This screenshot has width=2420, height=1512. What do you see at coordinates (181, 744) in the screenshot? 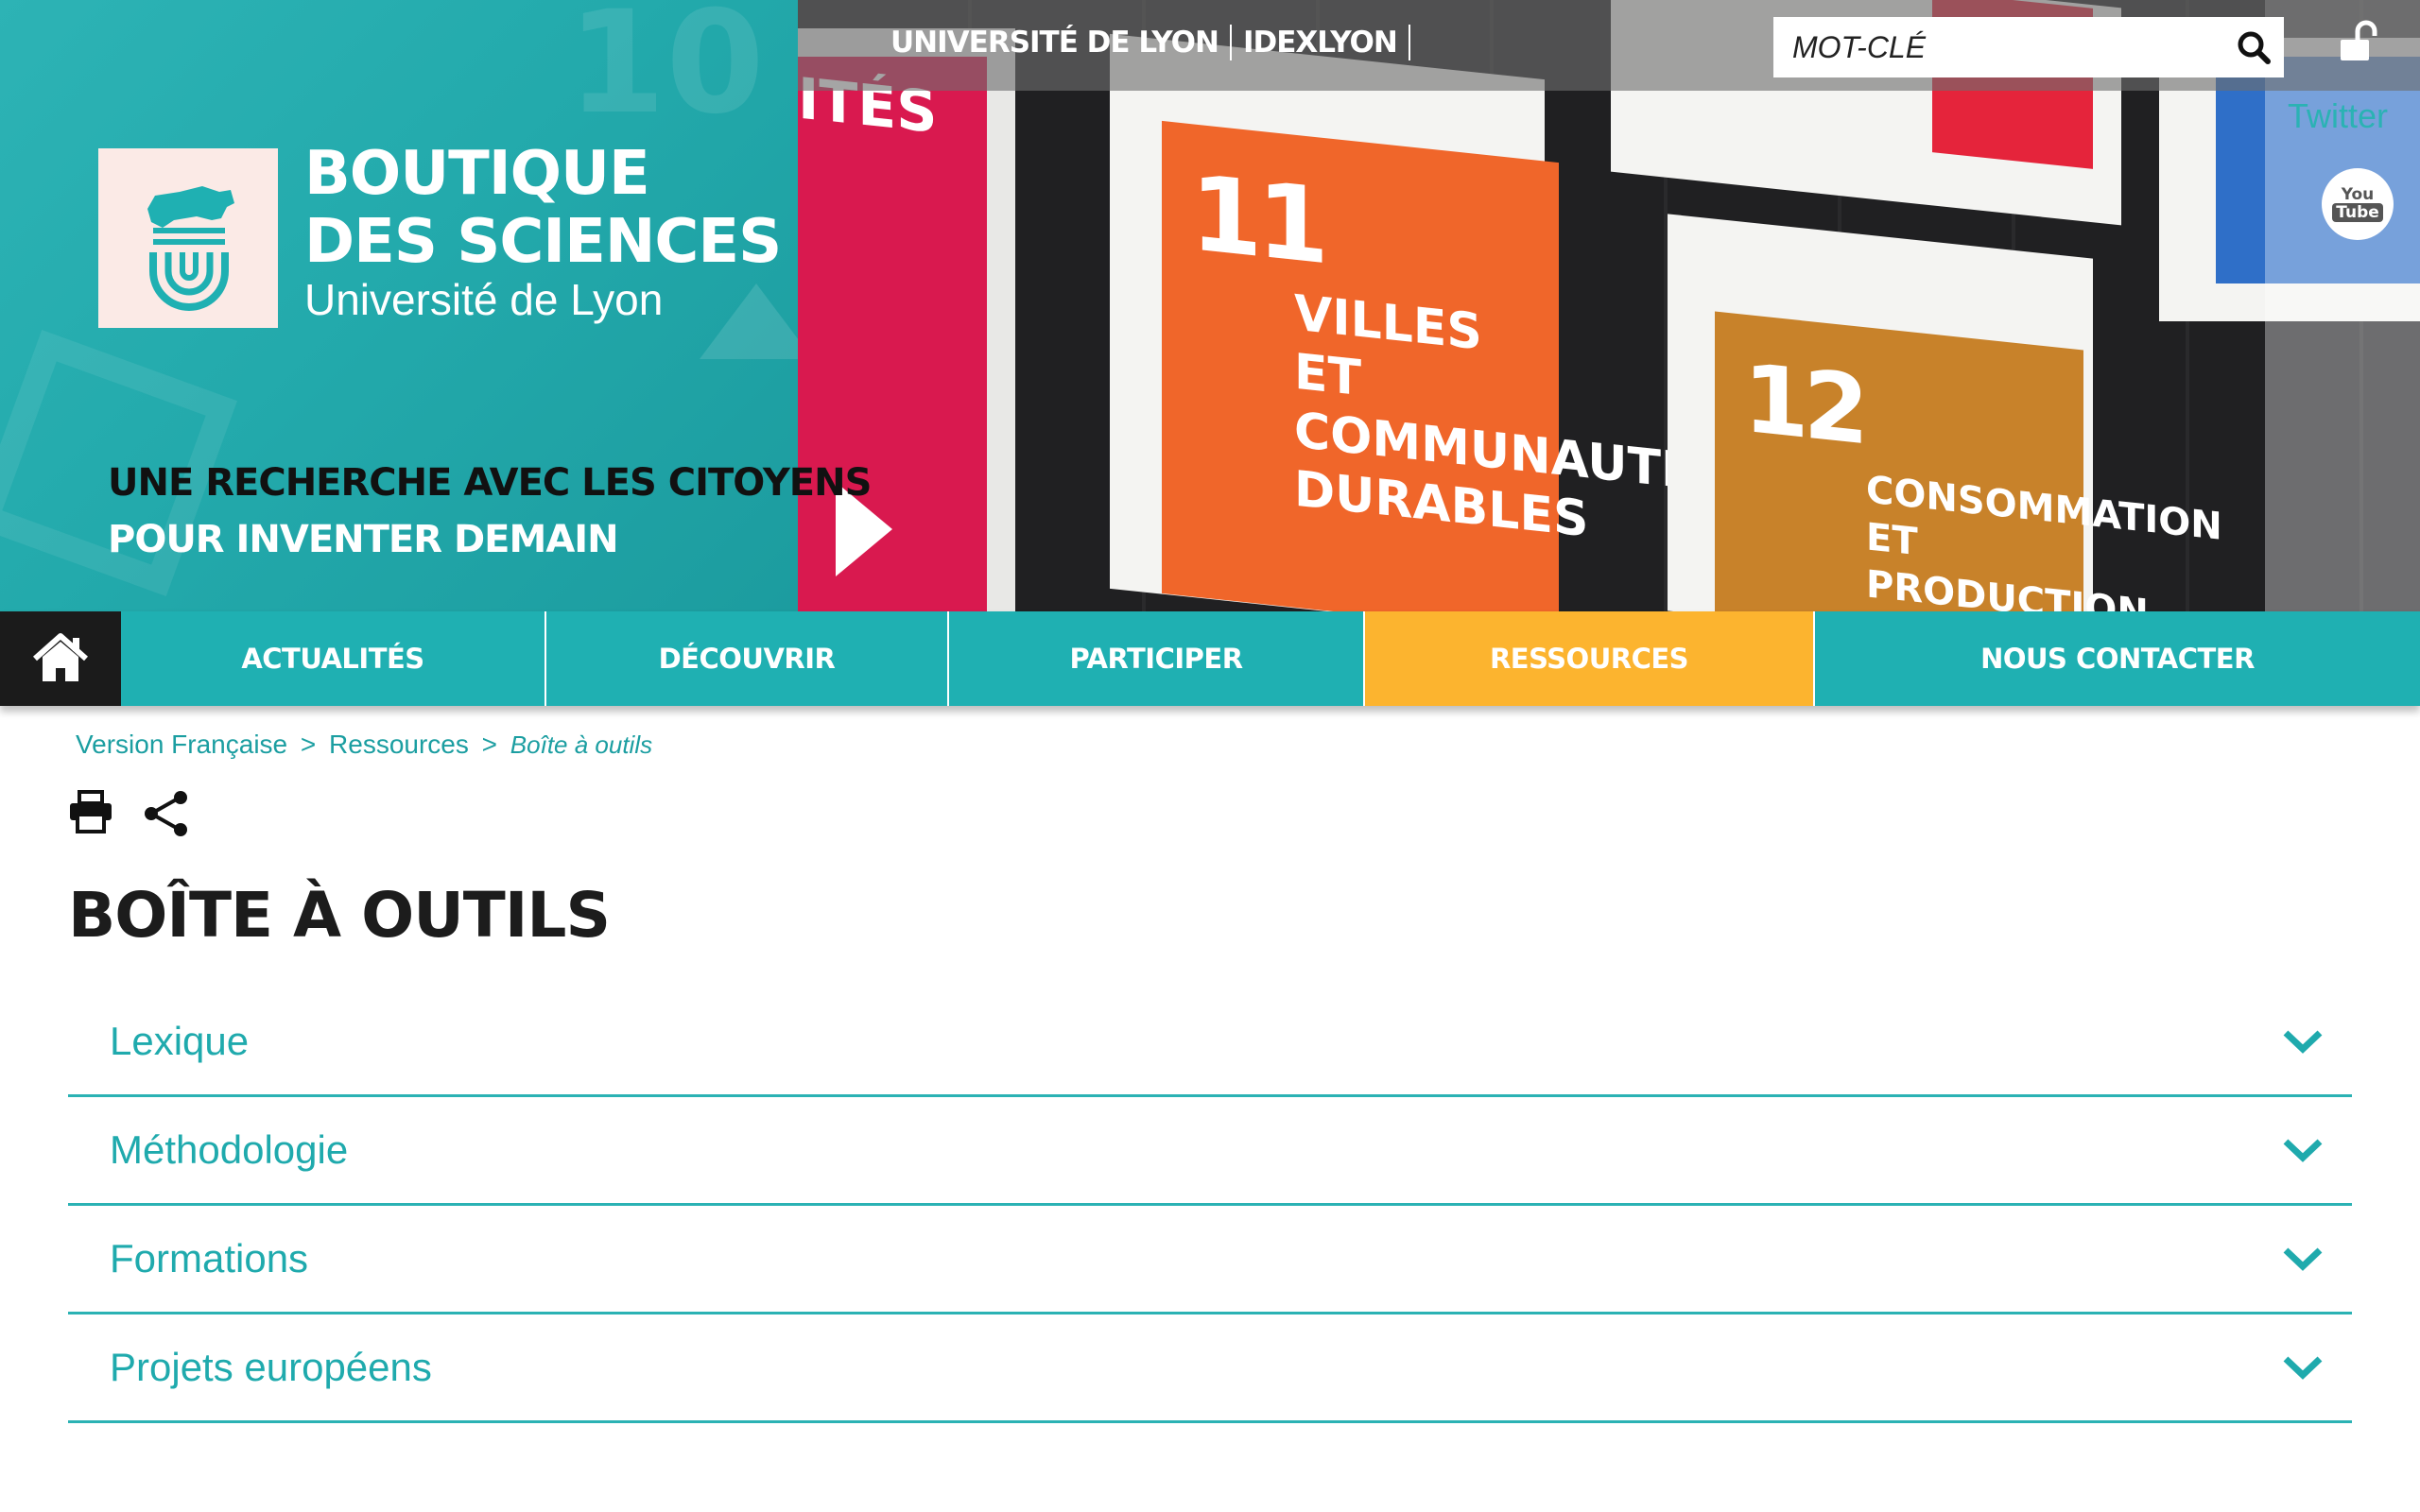
I see `breadcrumb-link-home: Version Française` at bounding box center [181, 744].